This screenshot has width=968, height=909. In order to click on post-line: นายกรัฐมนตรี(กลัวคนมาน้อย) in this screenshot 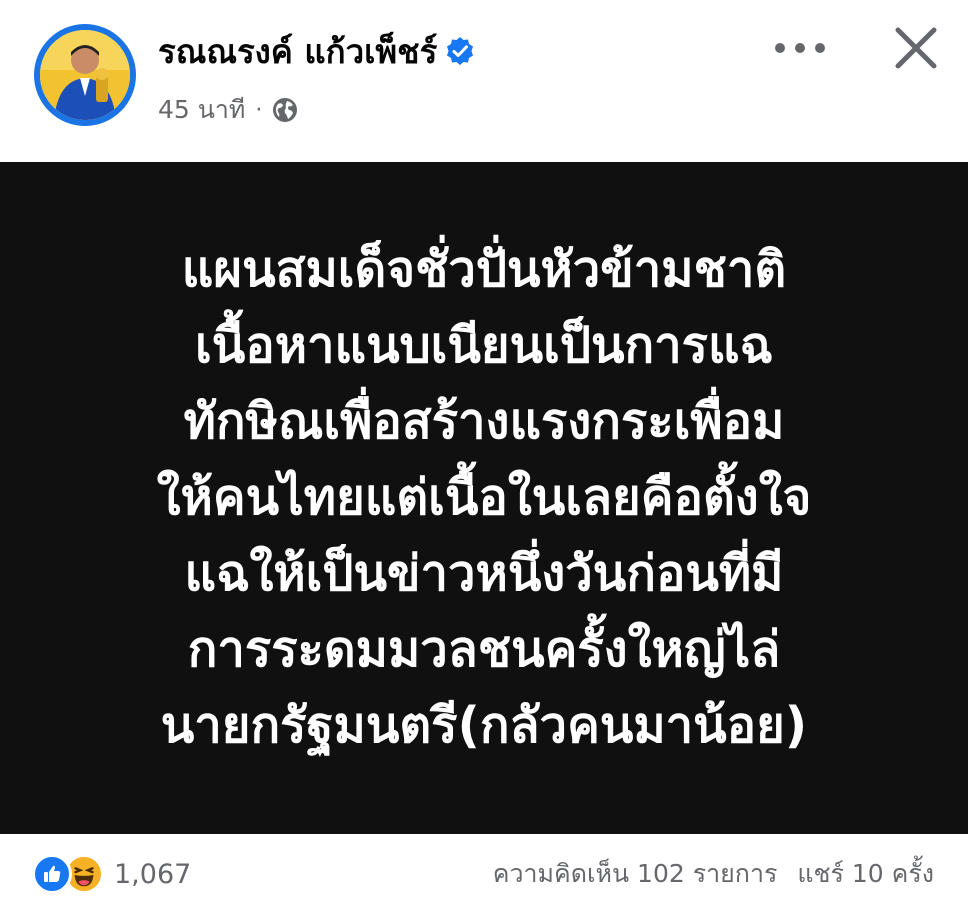, I will do `click(484, 725)`.